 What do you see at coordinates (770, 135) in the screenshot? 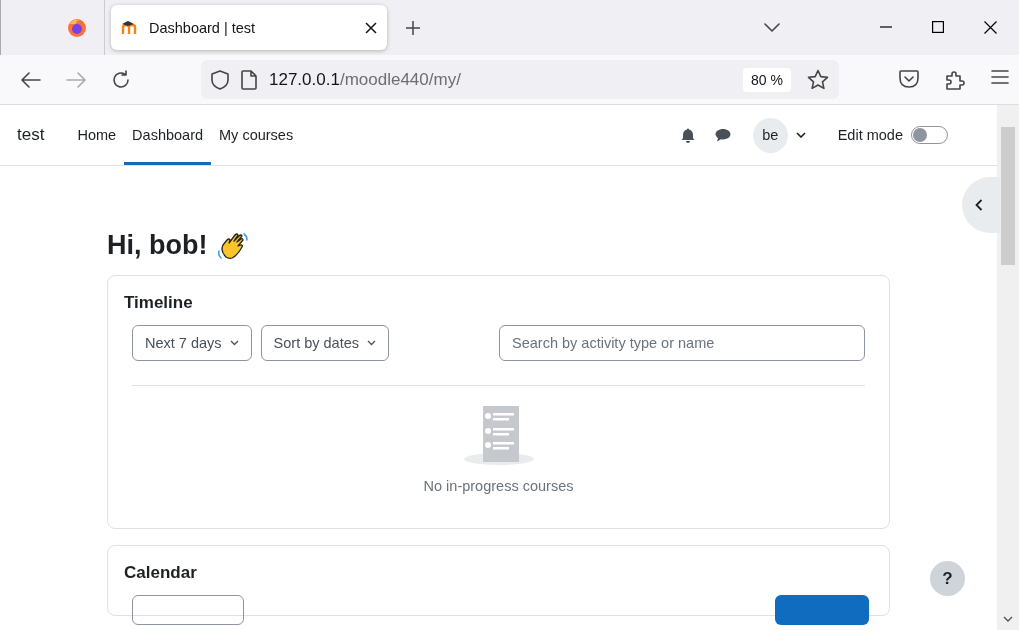
I see `user-avatar: be` at bounding box center [770, 135].